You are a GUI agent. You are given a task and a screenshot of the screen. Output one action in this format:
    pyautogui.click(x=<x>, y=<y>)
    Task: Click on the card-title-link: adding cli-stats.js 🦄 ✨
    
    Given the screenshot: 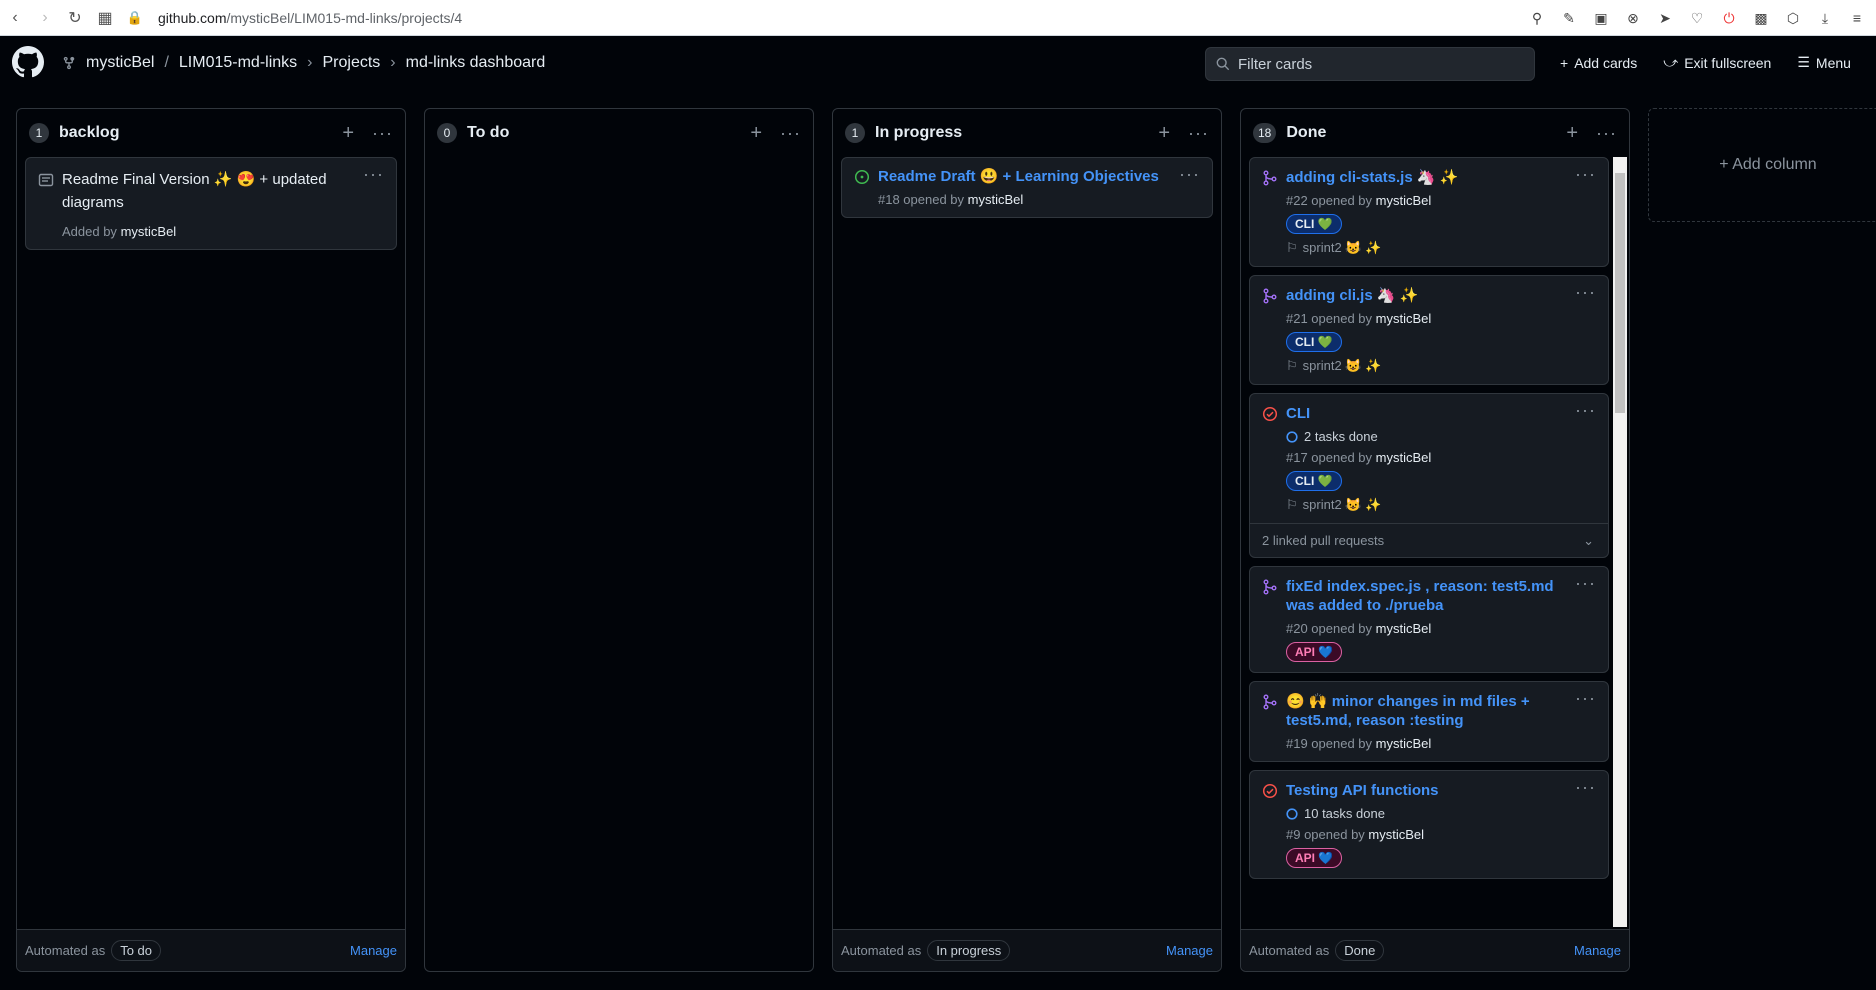 What is the action you would take?
    pyautogui.click(x=1427, y=177)
    